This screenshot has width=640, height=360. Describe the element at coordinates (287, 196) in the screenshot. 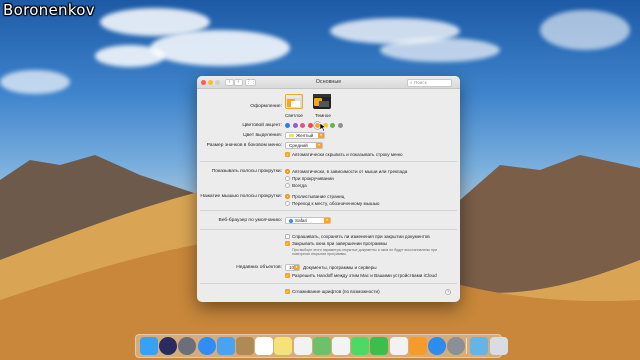

I see `scroll-click-page-radio` at that location.